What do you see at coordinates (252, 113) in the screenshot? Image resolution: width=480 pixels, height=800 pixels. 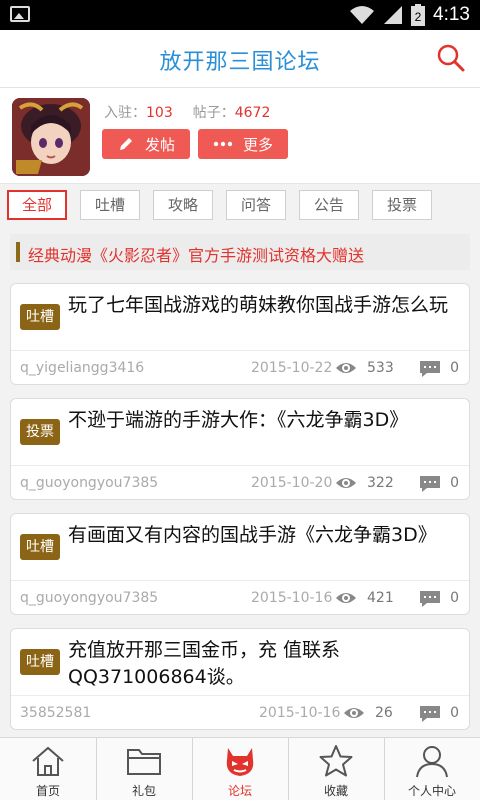 I see `posts-count: 4672` at bounding box center [252, 113].